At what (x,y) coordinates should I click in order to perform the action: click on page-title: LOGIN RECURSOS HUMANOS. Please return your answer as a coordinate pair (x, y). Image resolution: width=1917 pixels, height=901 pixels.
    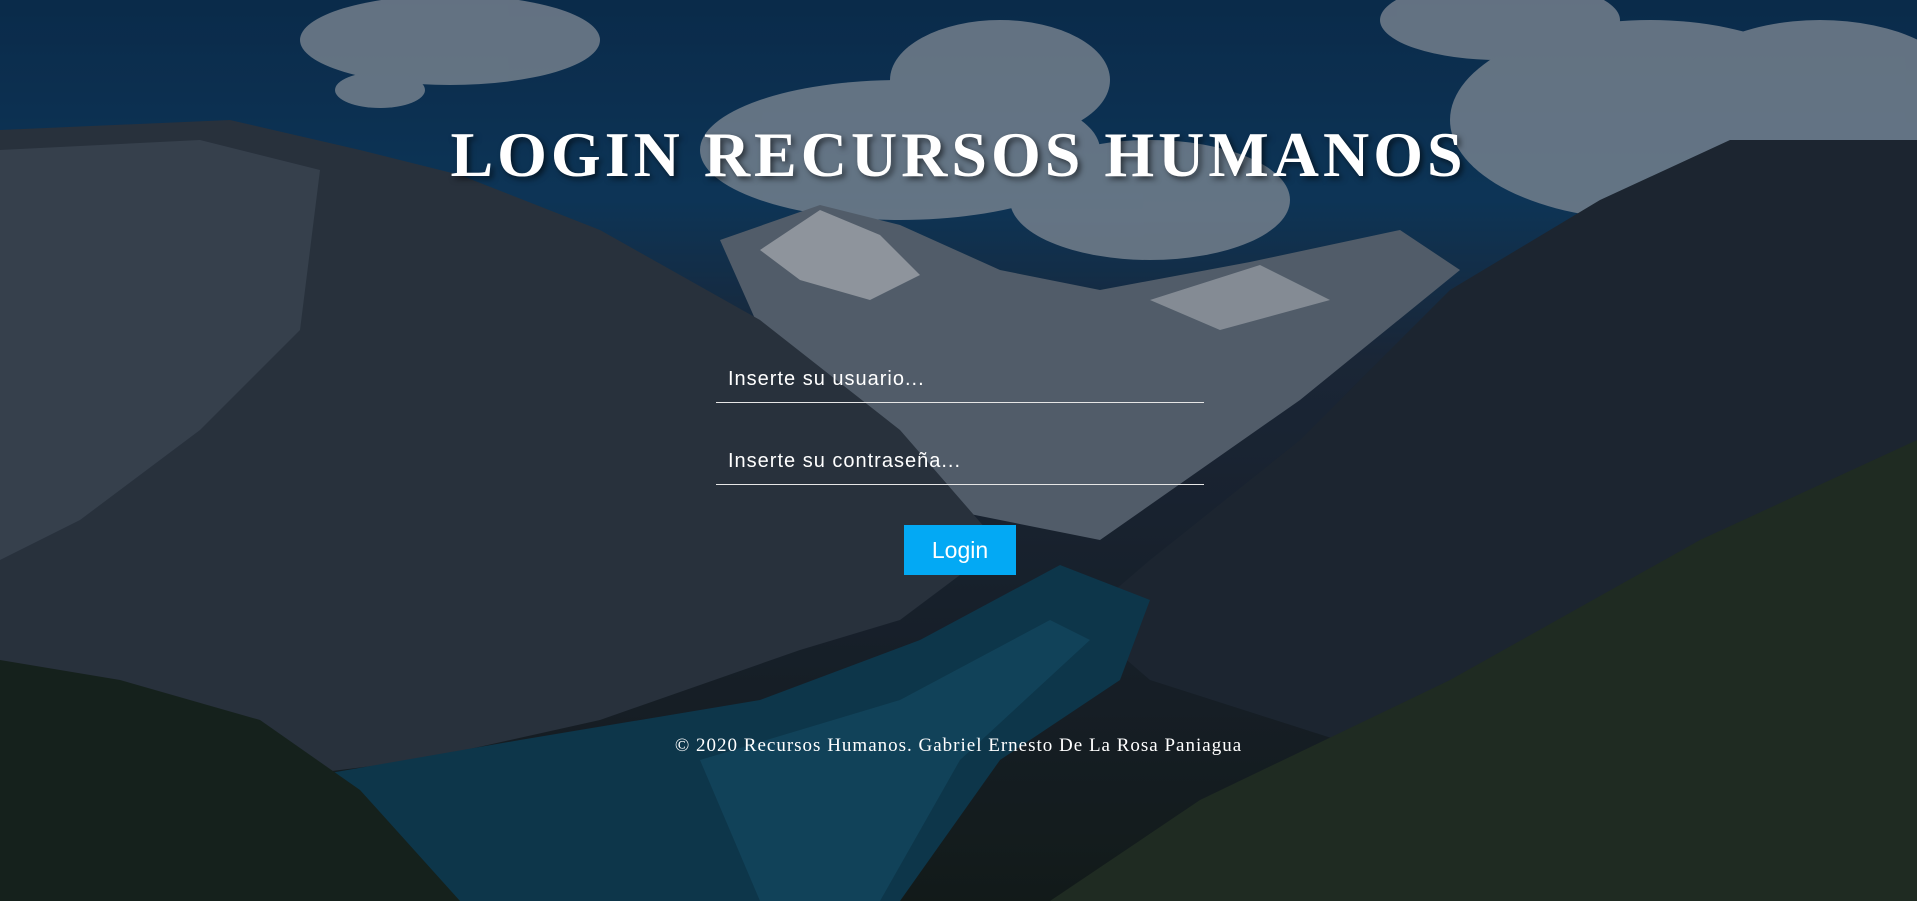
    Looking at the image, I should click on (958, 154).